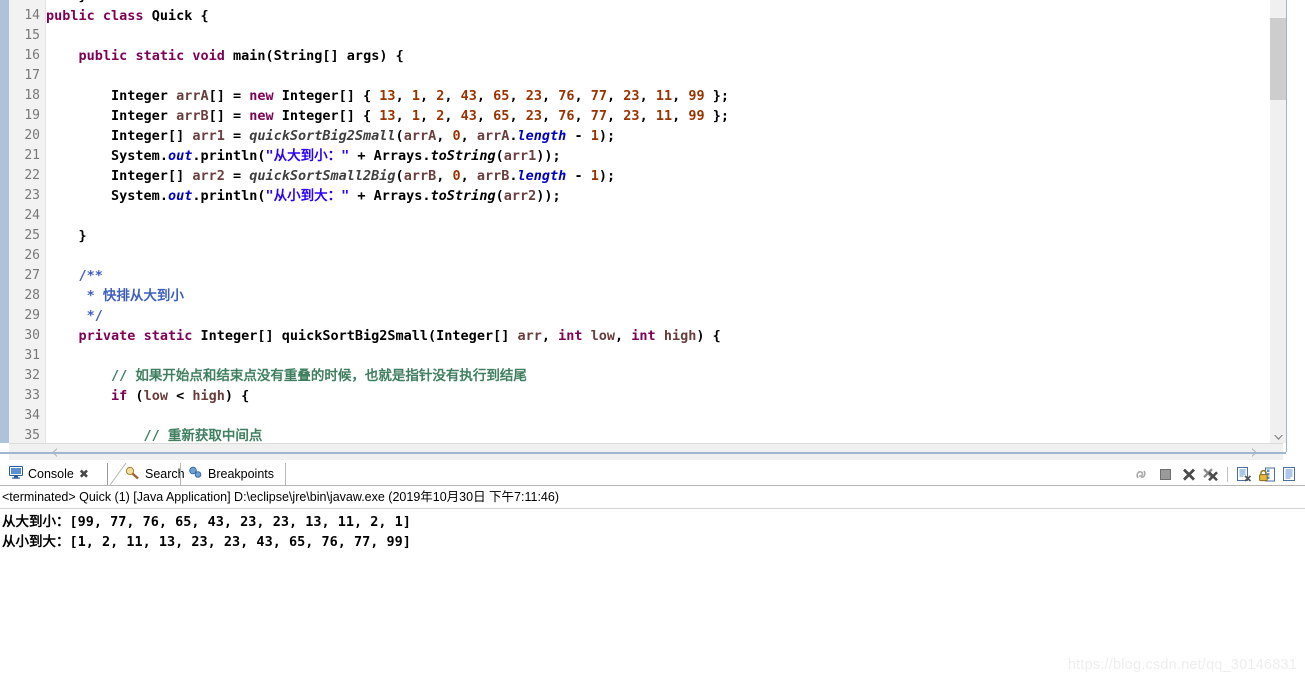 This screenshot has width=1305, height=685. I want to click on code-line: public class Quick {, so click(657, 16).